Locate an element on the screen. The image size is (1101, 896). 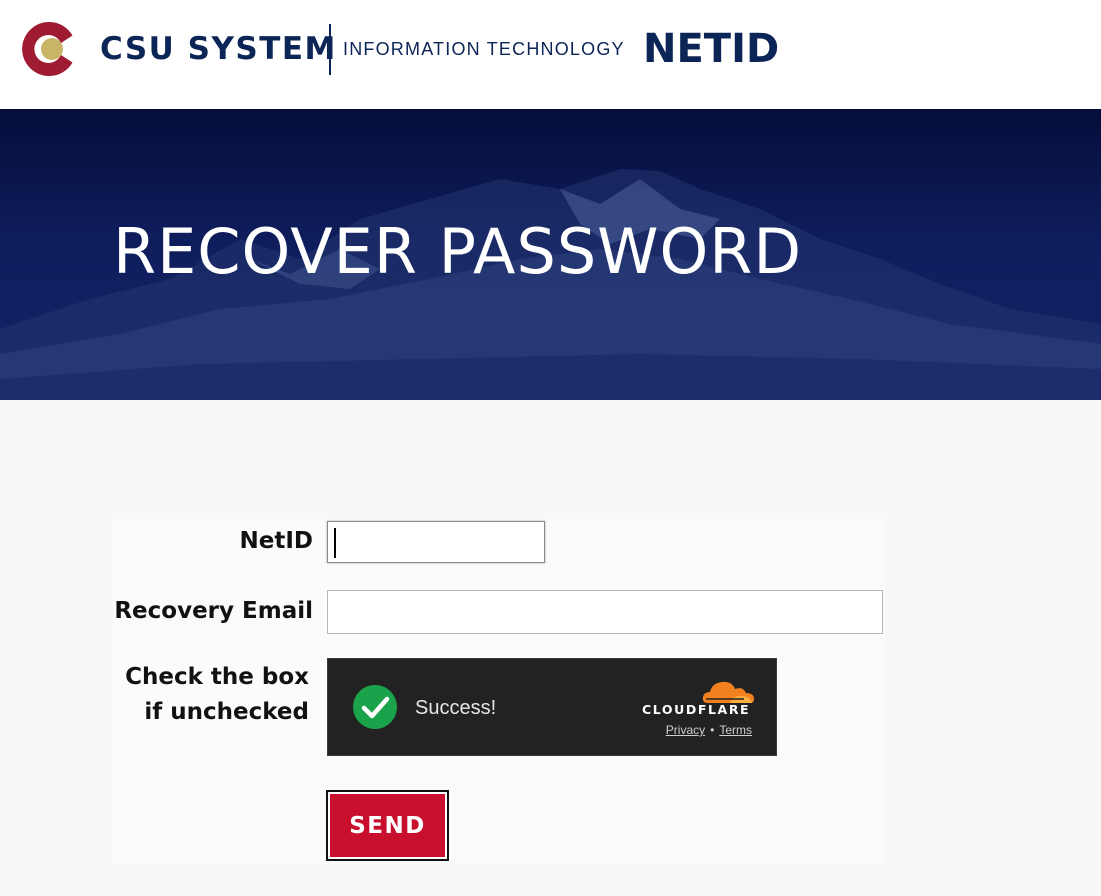
captcha-label-line2: if unchecked is located at coordinates (226, 712).